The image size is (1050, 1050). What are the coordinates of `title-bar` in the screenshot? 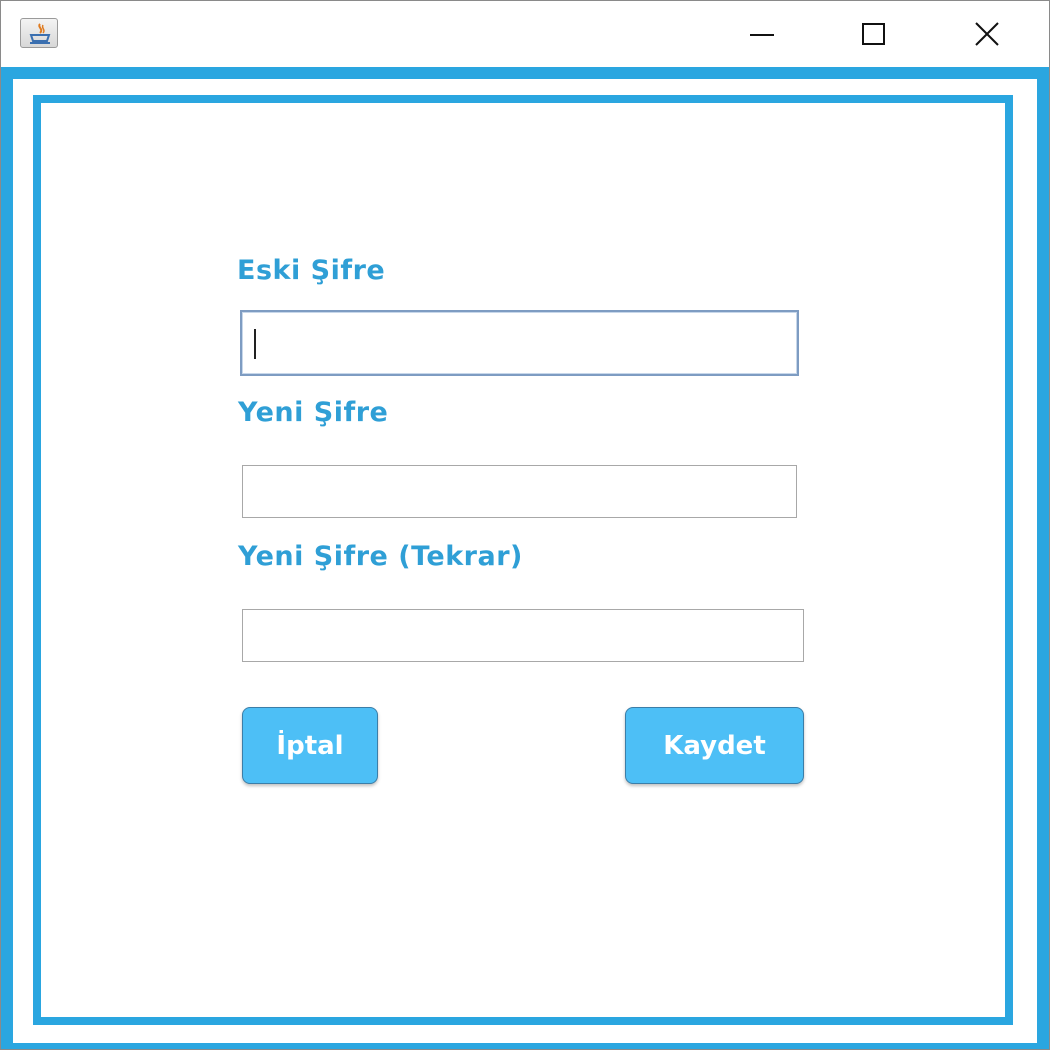 It's located at (525, 34).